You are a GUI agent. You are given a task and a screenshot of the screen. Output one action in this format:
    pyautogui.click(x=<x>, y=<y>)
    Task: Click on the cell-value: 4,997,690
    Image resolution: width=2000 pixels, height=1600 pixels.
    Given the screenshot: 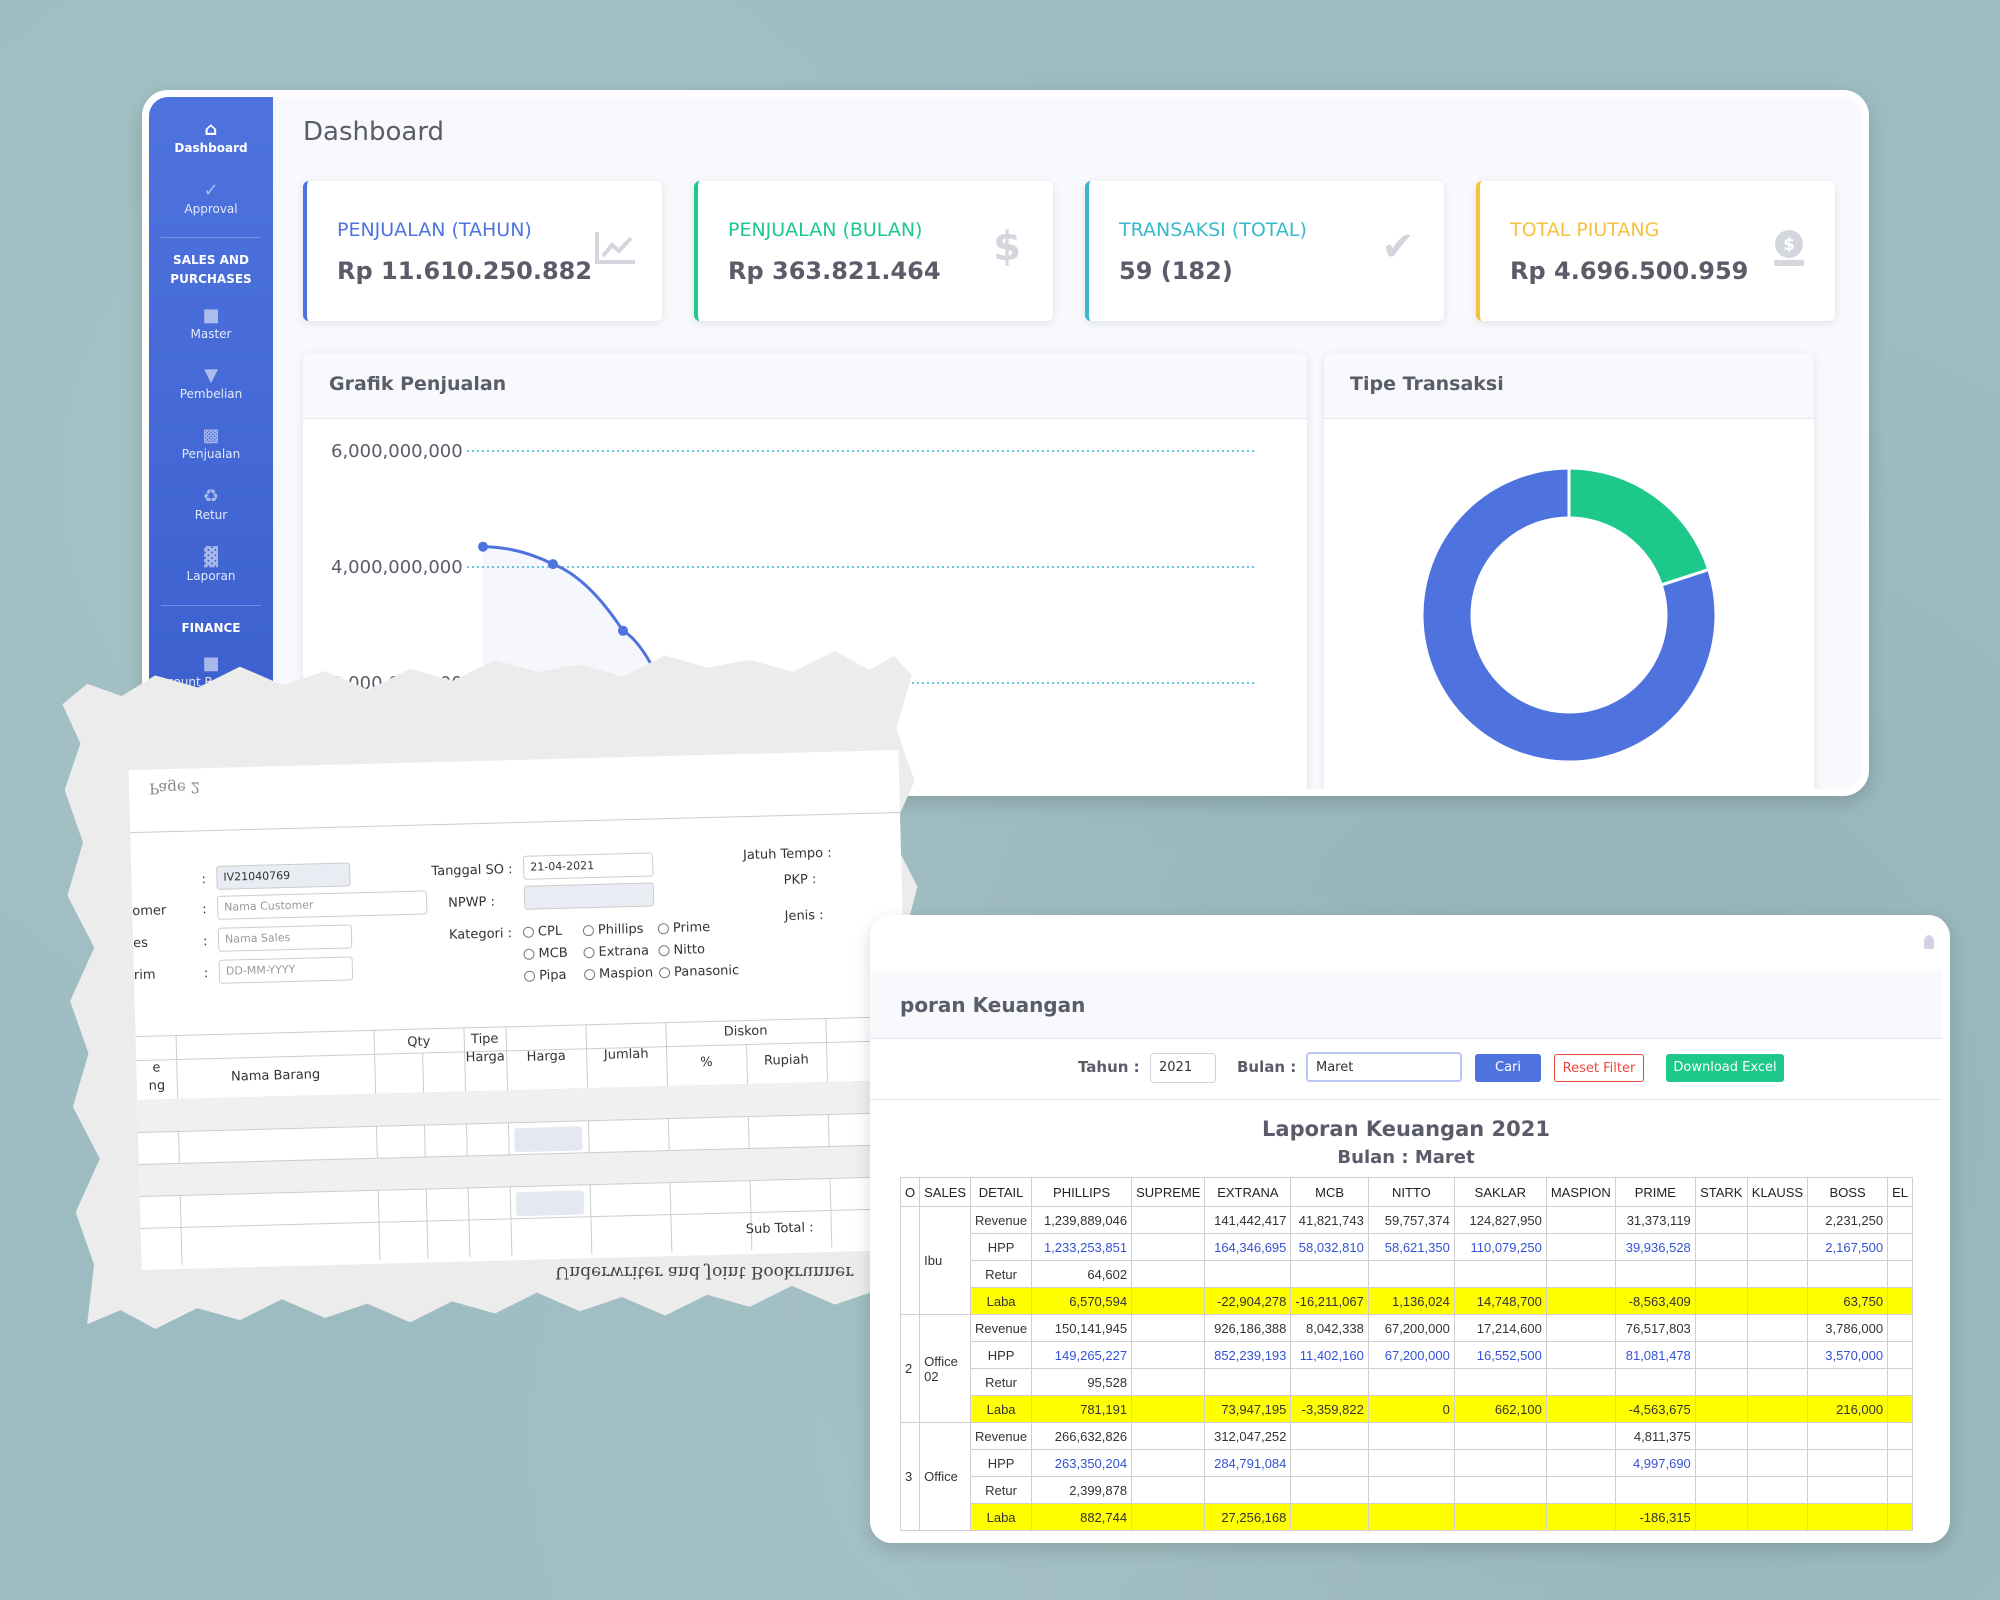 What is the action you would take?
    pyautogui.click(x=1655, y=1463)
    